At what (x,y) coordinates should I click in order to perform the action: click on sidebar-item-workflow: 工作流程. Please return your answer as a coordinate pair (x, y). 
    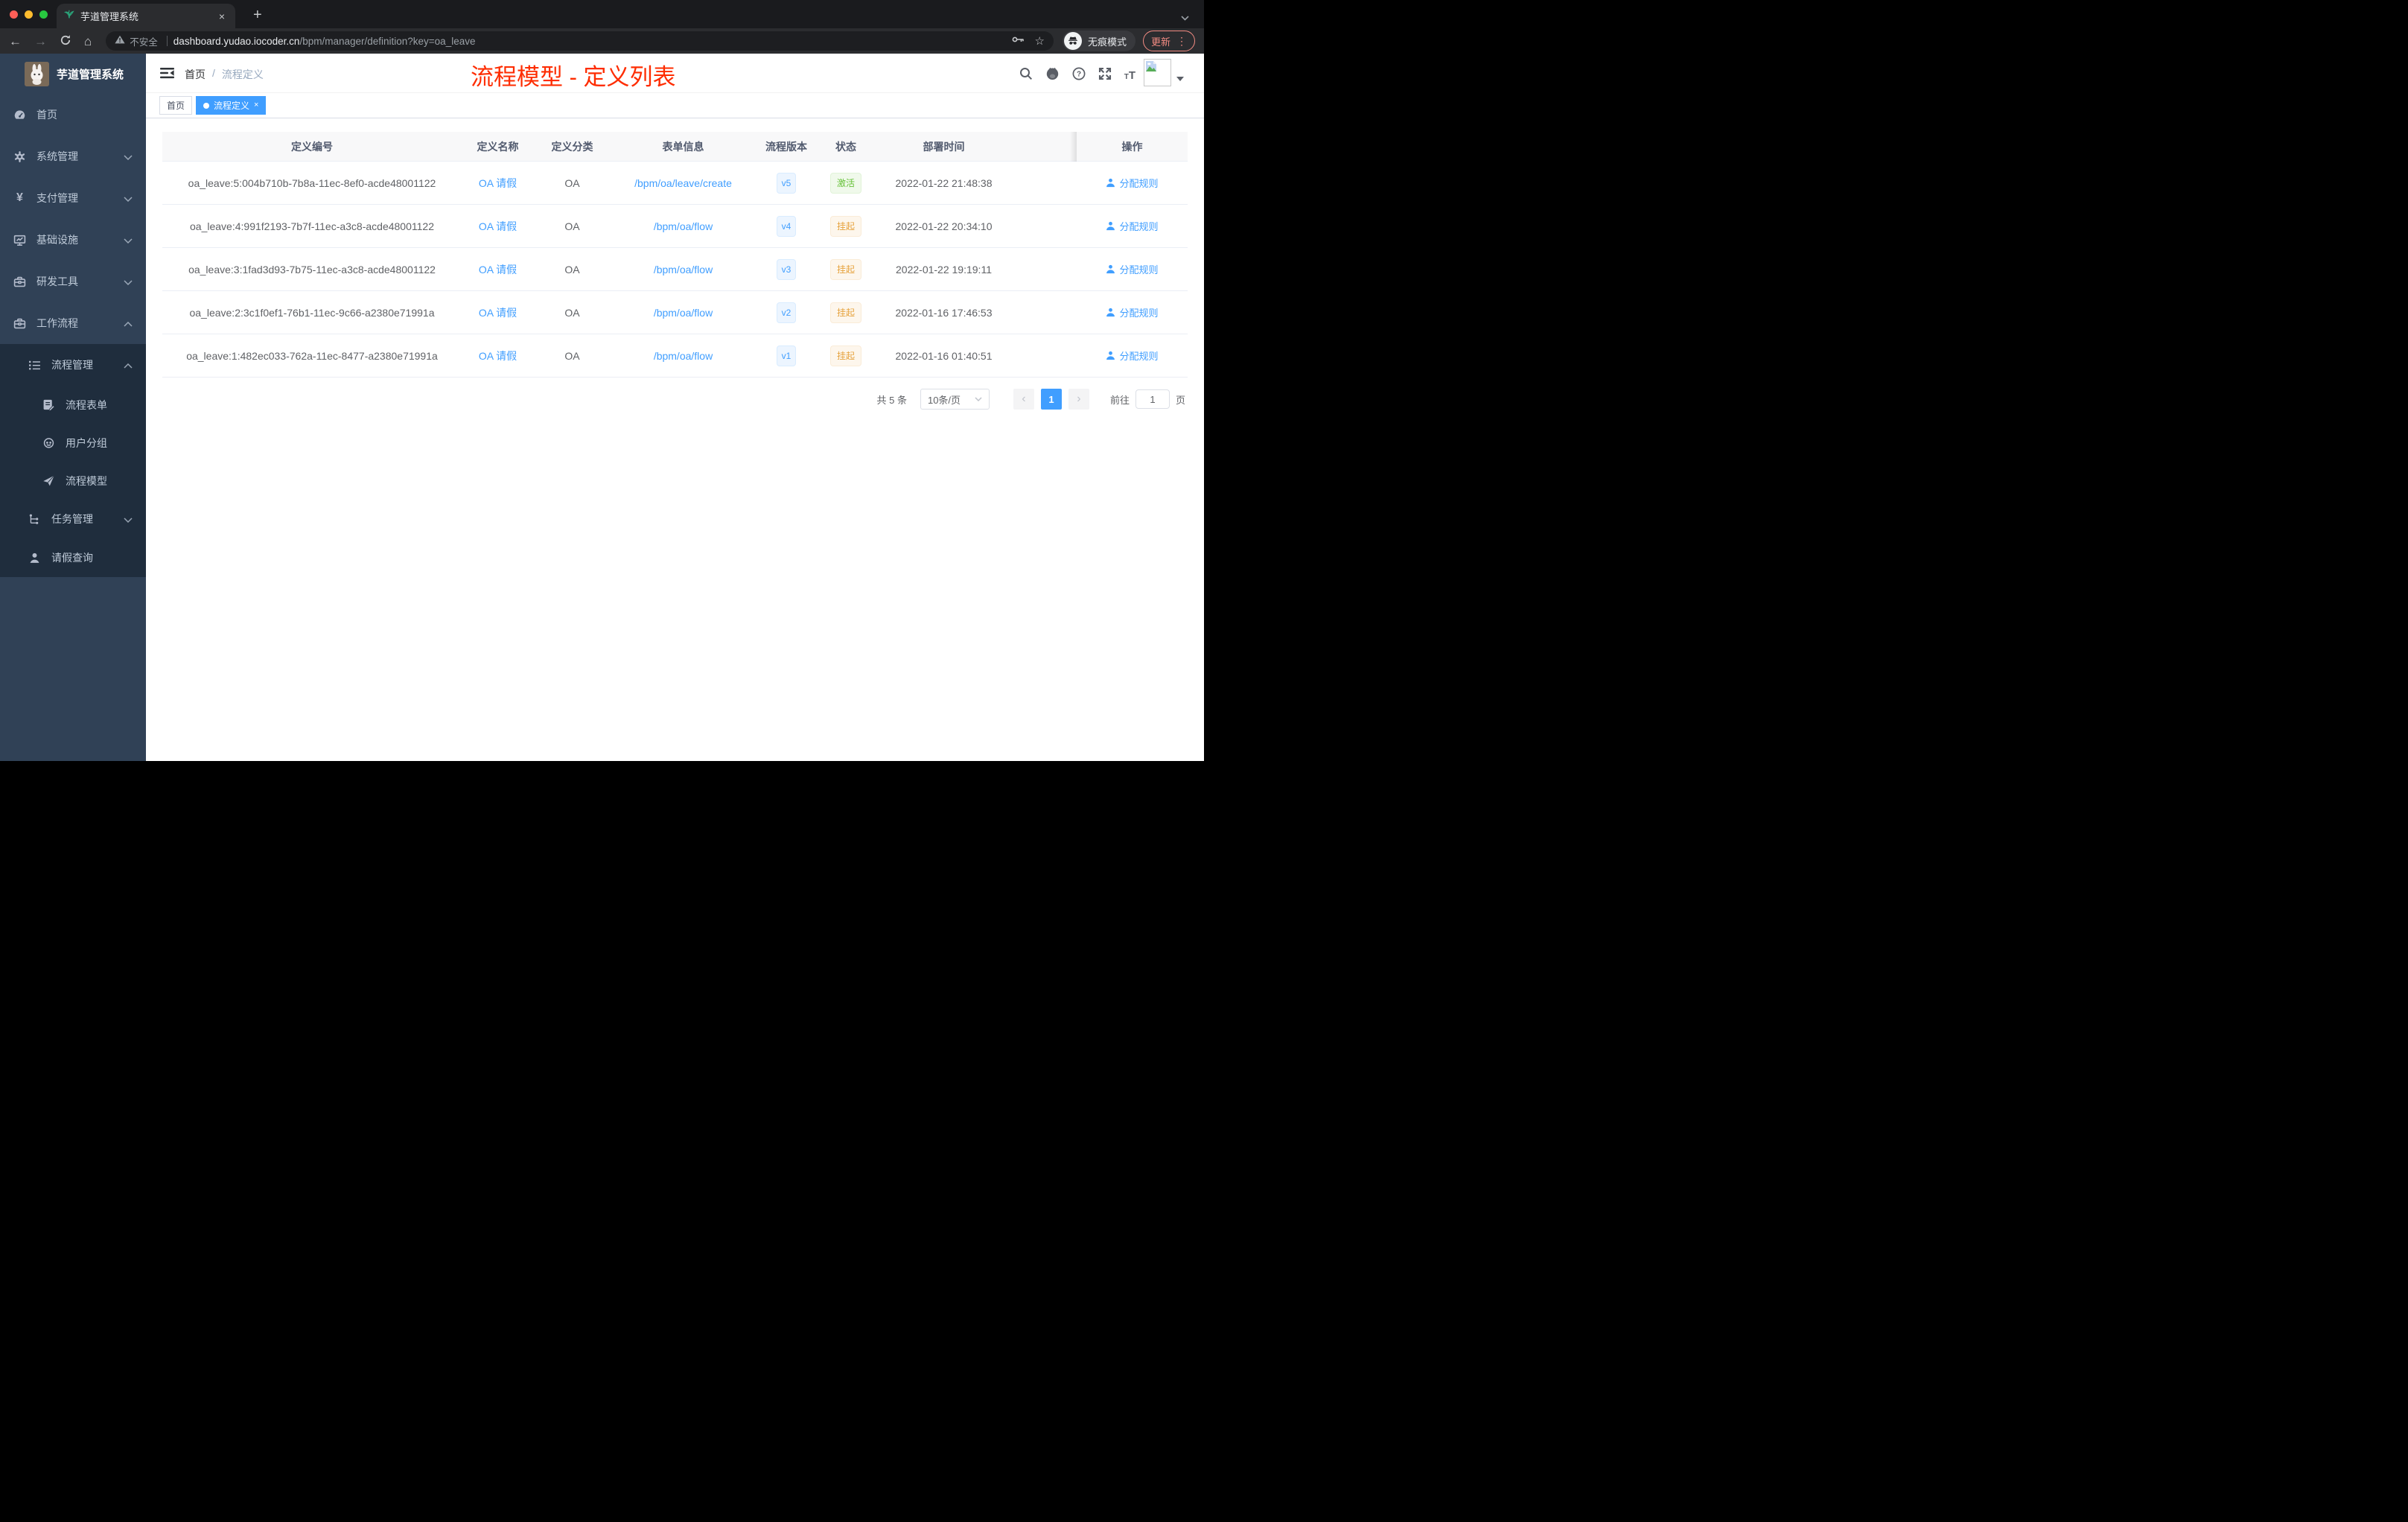
    Looking at the image, I should click on (73, 323).